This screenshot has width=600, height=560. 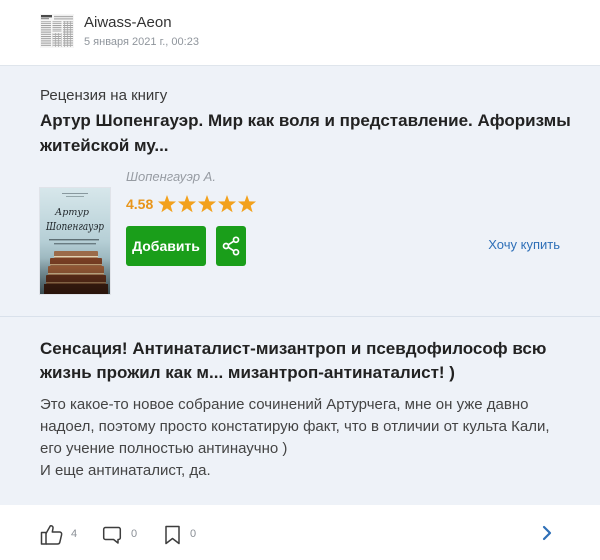 I want to click on comment-icon, so click(x=112, y=535).